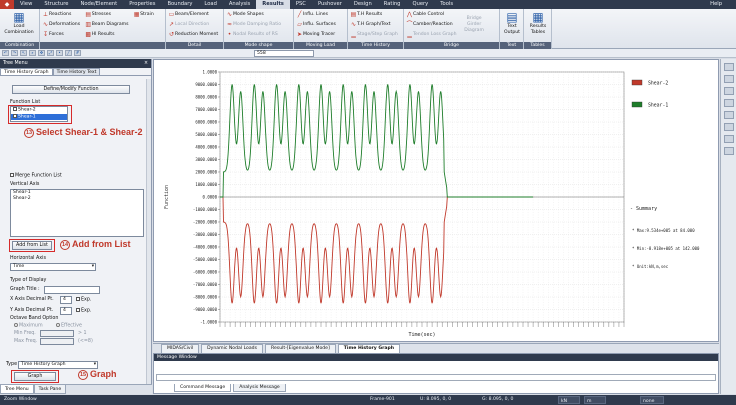 The image size is (736, 405). I want to click on menu-item-analysis: Analysis, so click(239, 4).